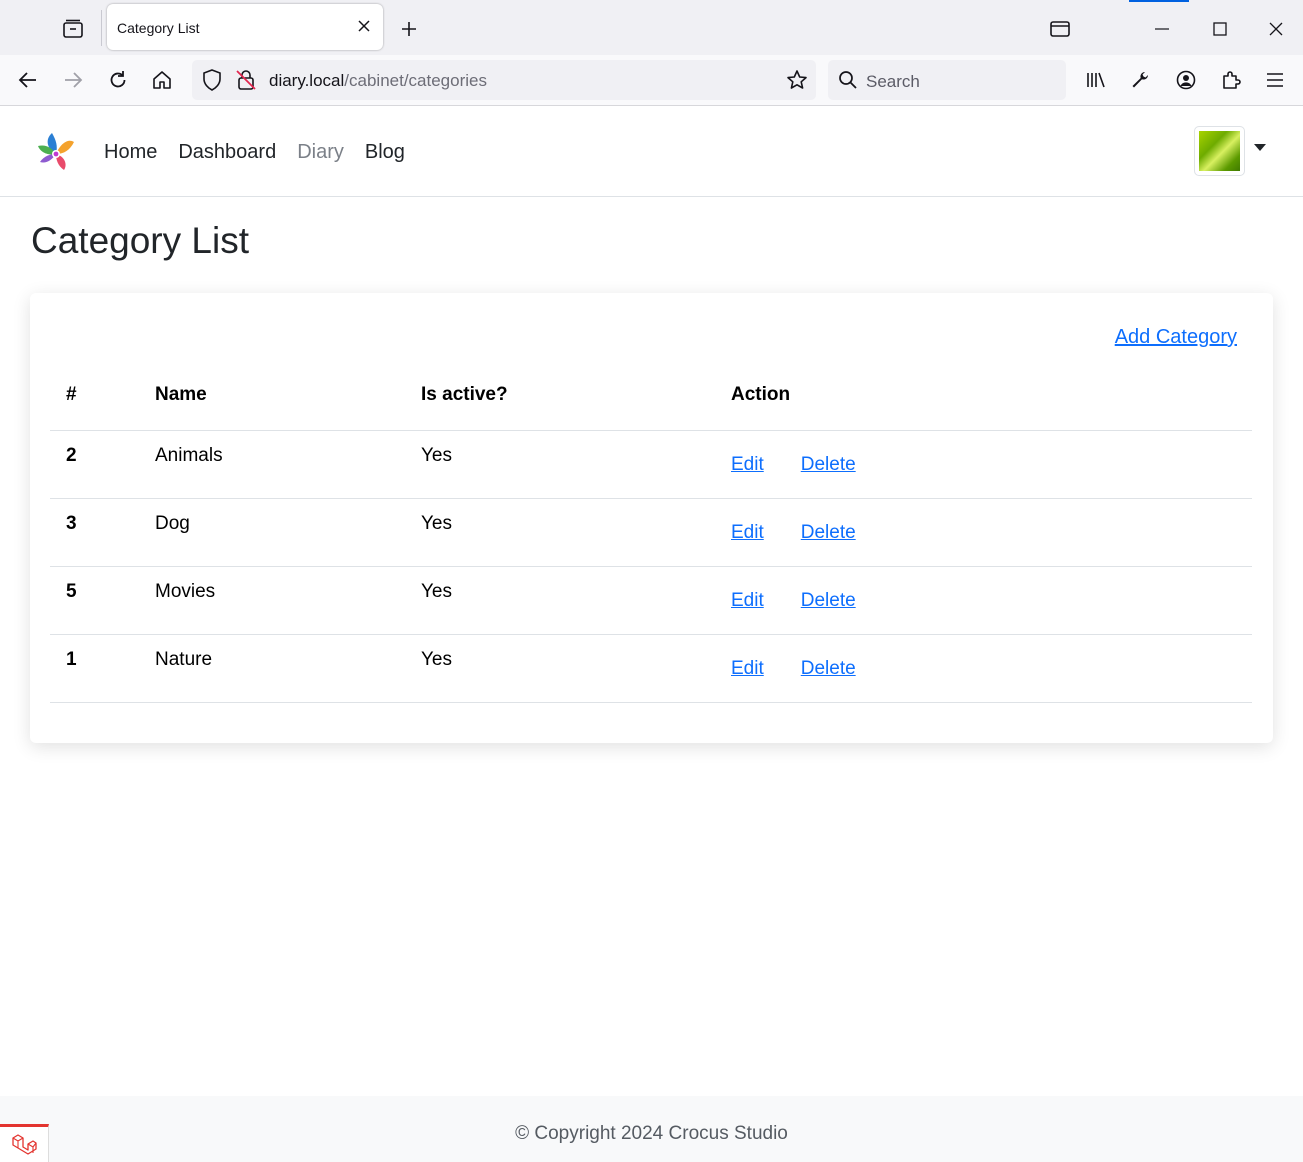 The image size is (1303, 1162). Describe the element at coordinates (651, 1133) in the screenshot. I see `footer-copyright: © Copyright 2024 Crocus Studio` at that location.